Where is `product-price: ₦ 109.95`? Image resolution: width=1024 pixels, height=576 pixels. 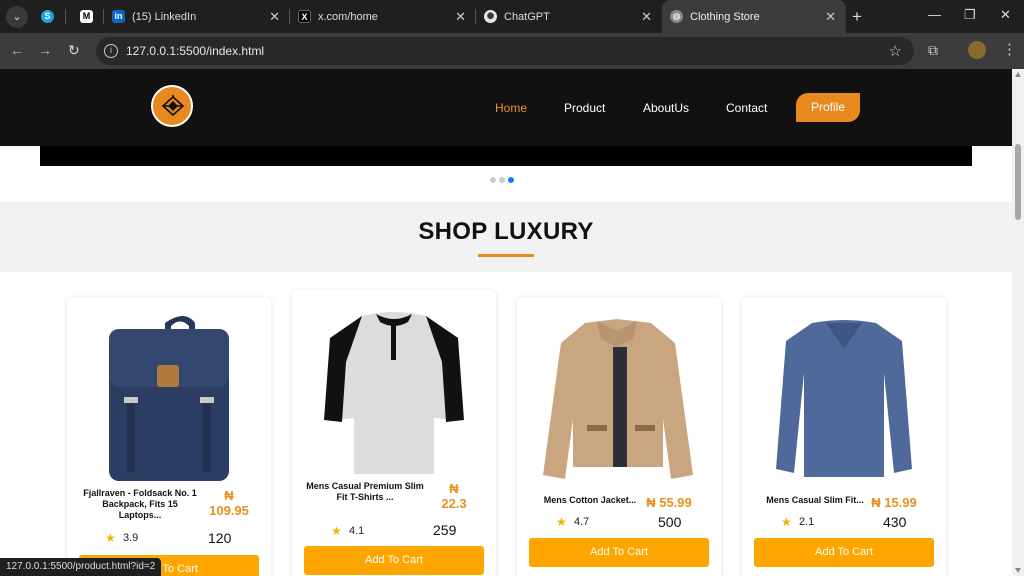
product-price: ₦ 109.95 is located at coordinates (229, 503).